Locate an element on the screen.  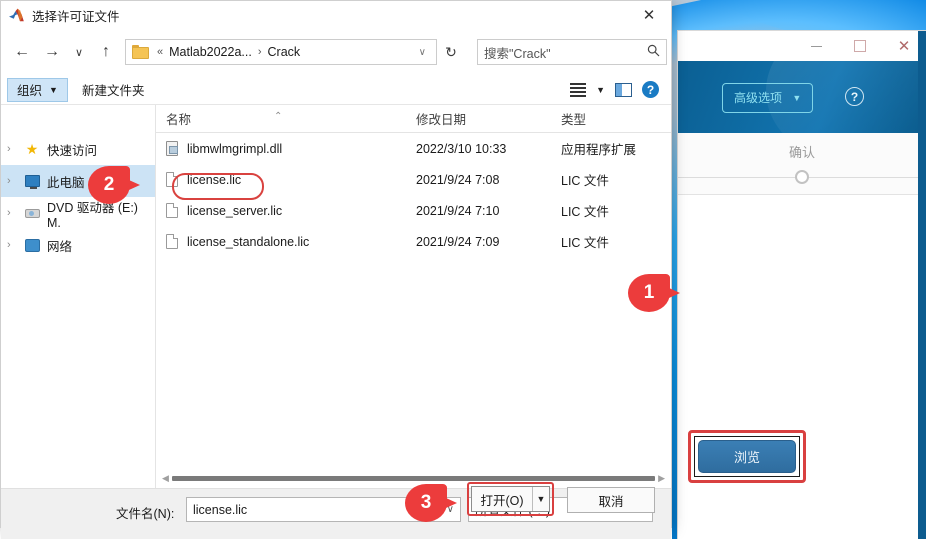
scrollbar-thumb is located at coordinates (413, 478).